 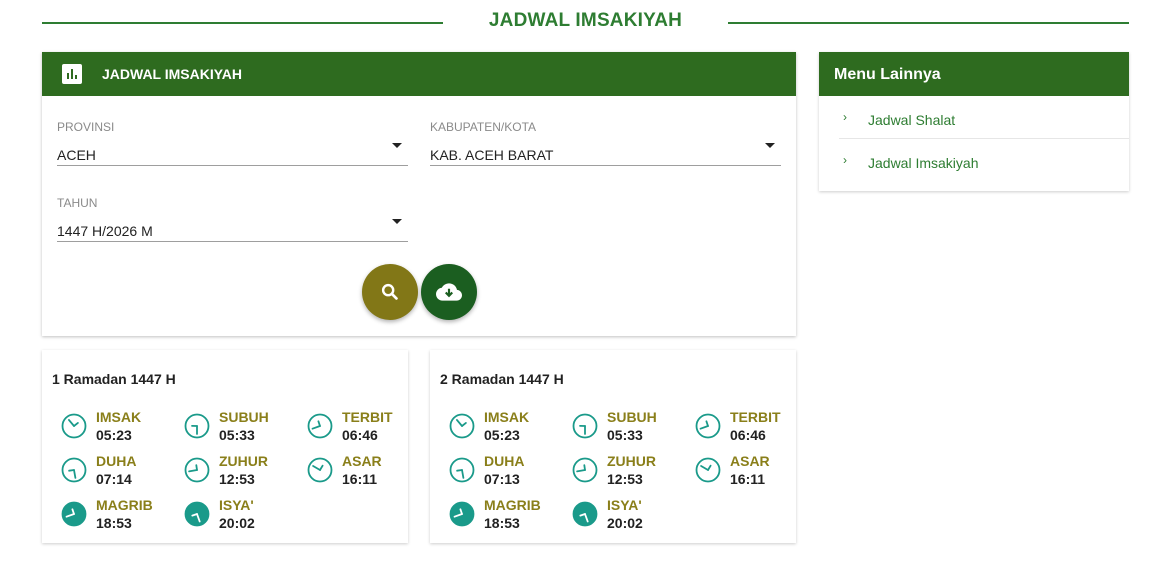 What do you see at coordinates (502, 479) in the screenshot?
I see `prayer-time: 07:13` at bounding box center [502, 479].